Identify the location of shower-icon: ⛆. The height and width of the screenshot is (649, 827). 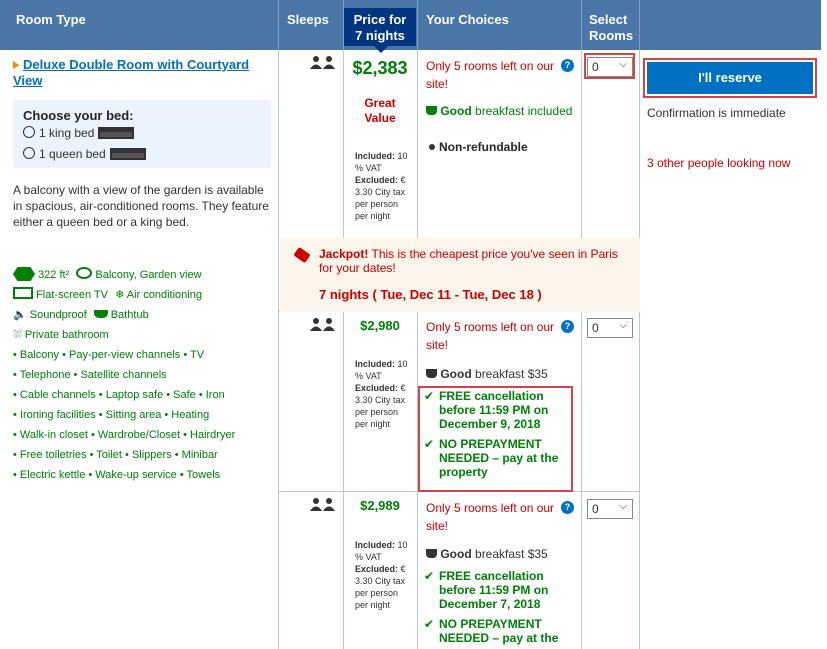
(17, 335).